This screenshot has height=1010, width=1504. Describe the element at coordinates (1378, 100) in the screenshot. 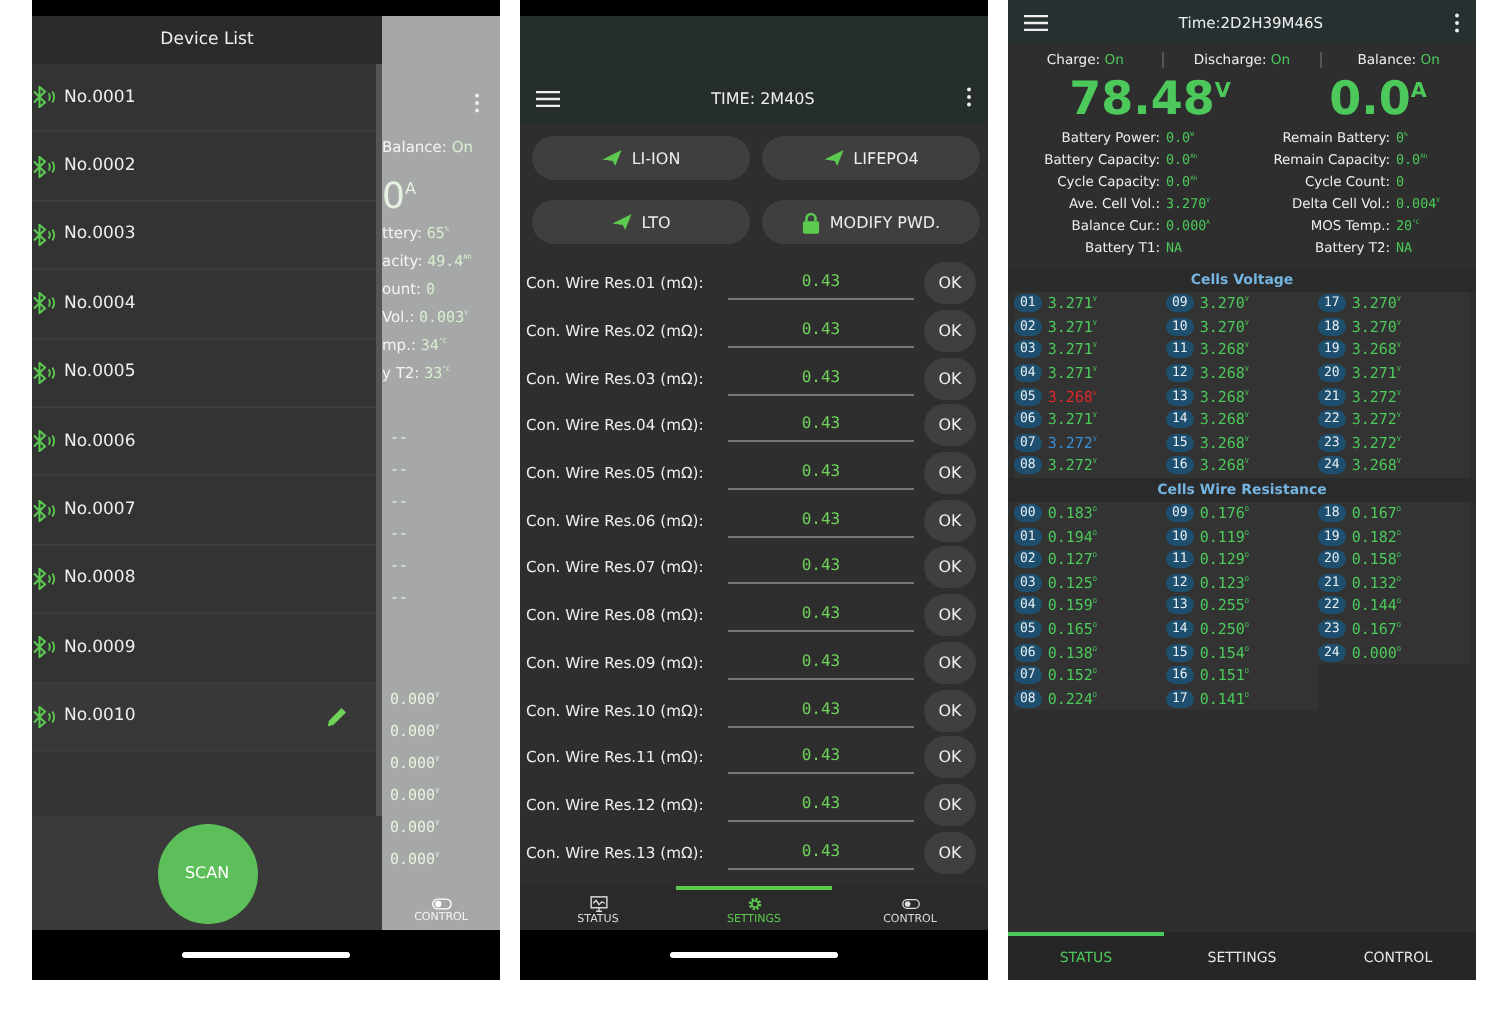

I see `current-reading: 0.0$^{A}$` at that location.